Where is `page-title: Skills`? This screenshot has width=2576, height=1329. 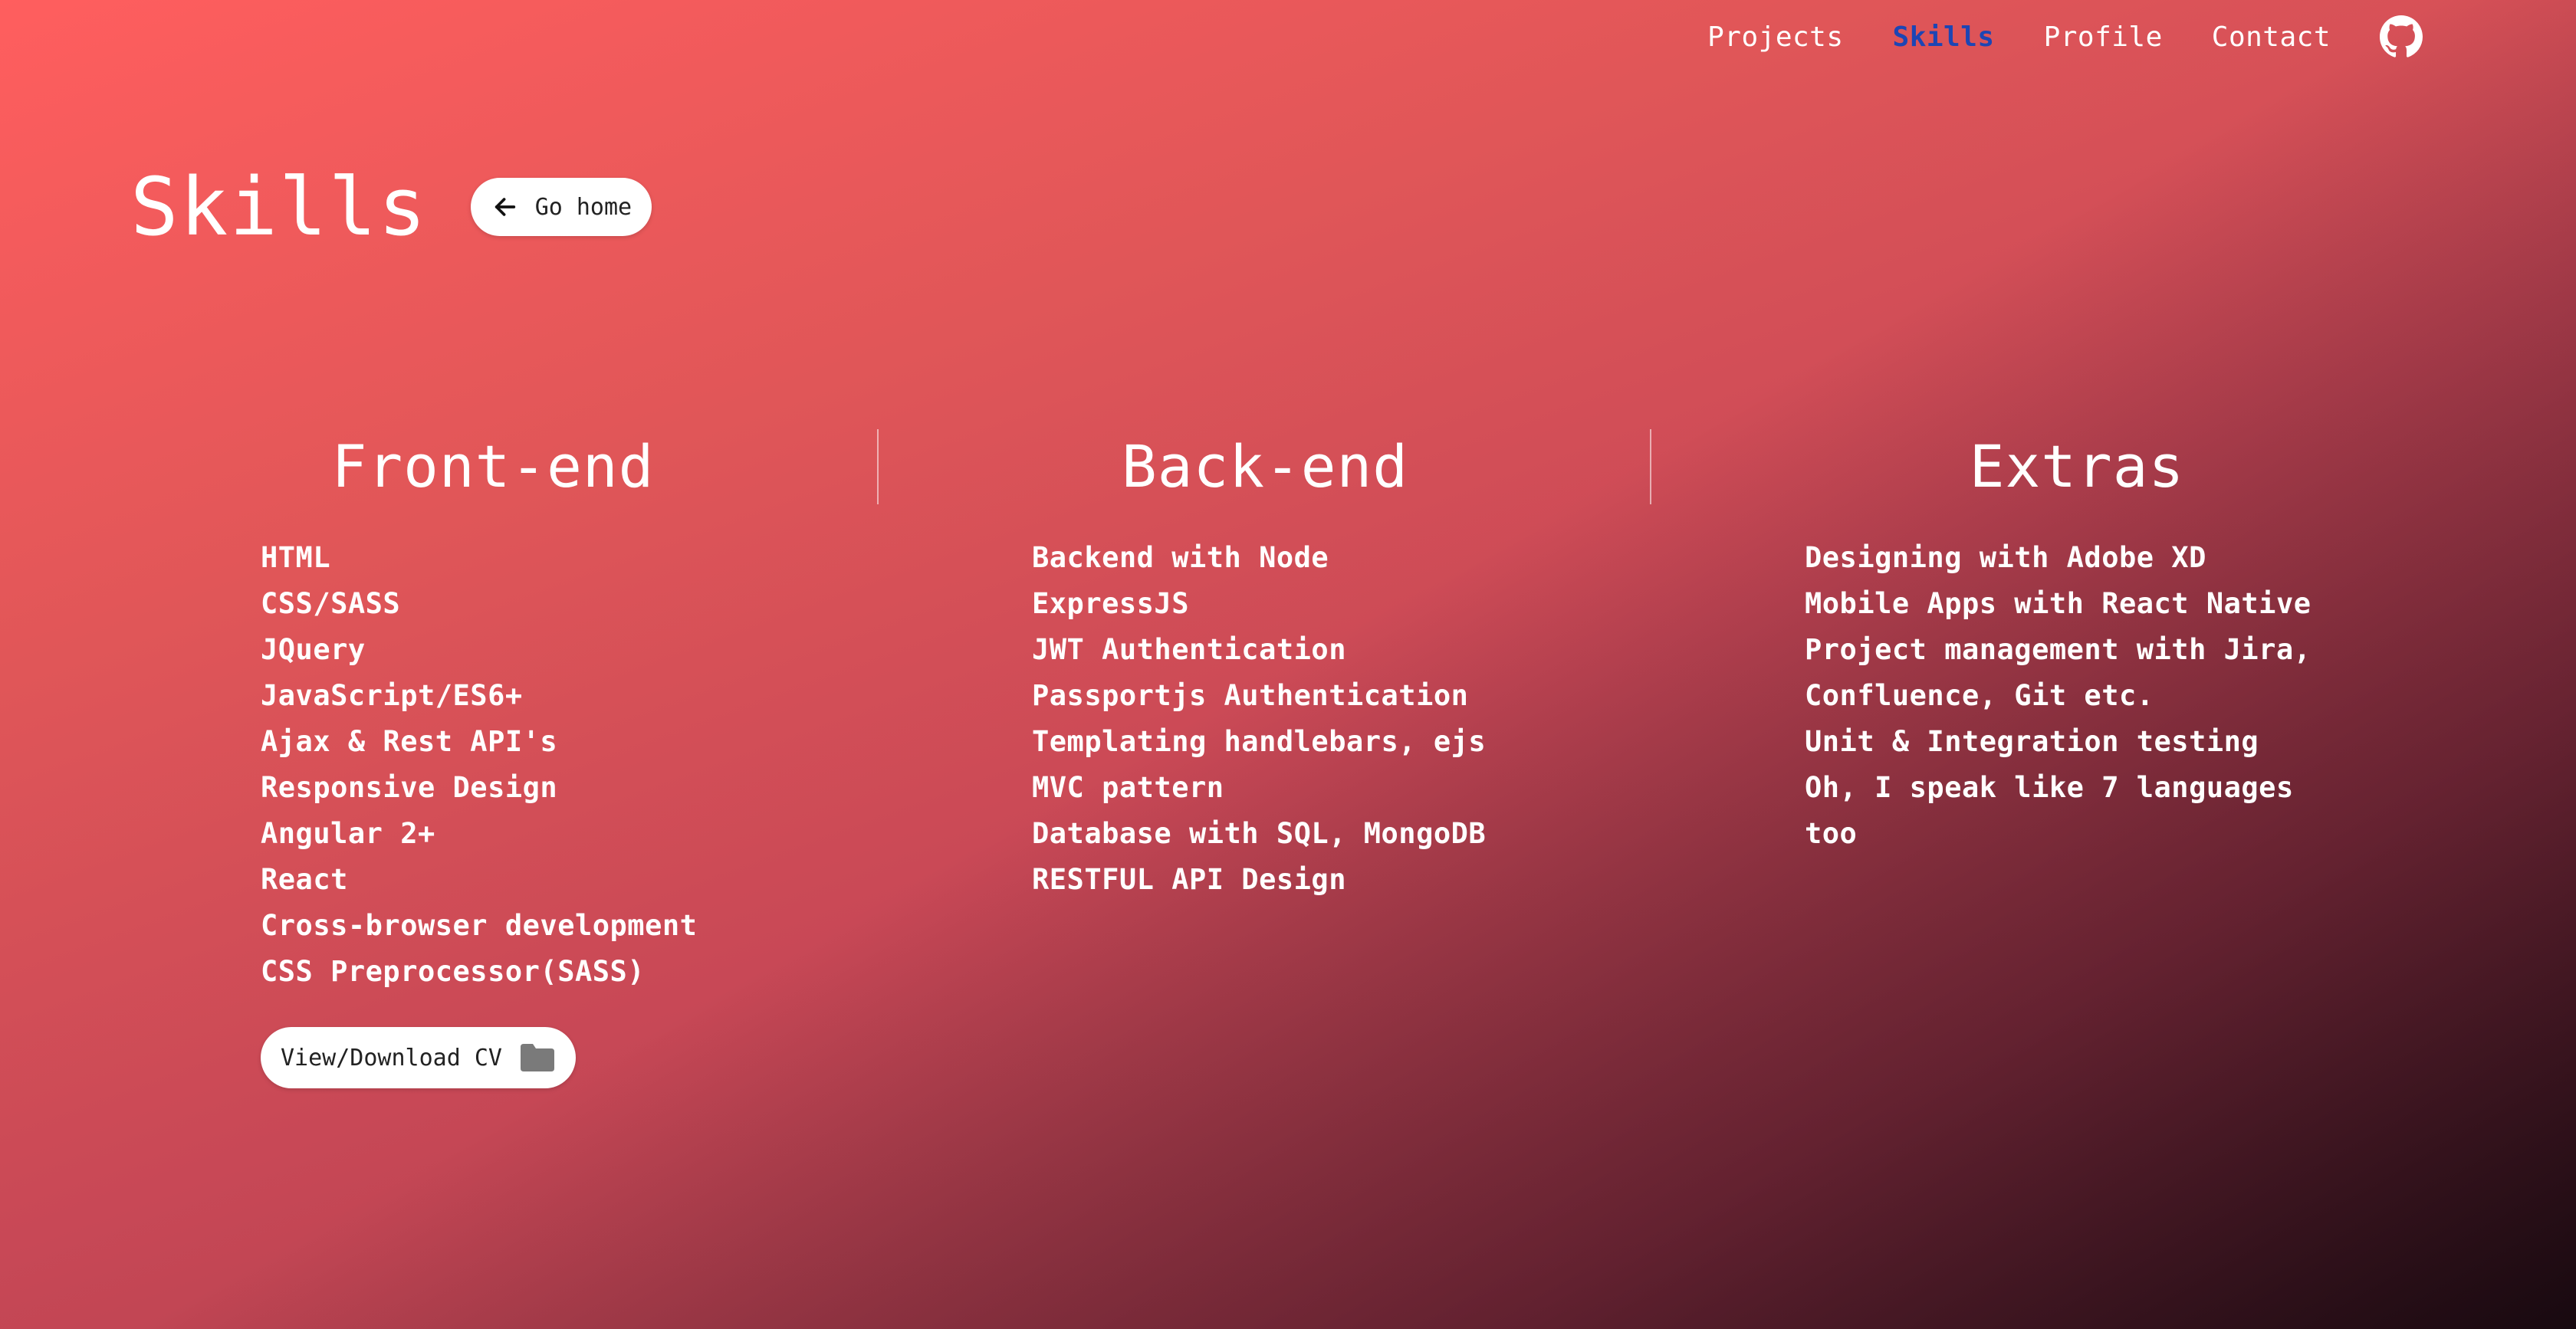 page-title: Skills is located at coordinates (279, 207).